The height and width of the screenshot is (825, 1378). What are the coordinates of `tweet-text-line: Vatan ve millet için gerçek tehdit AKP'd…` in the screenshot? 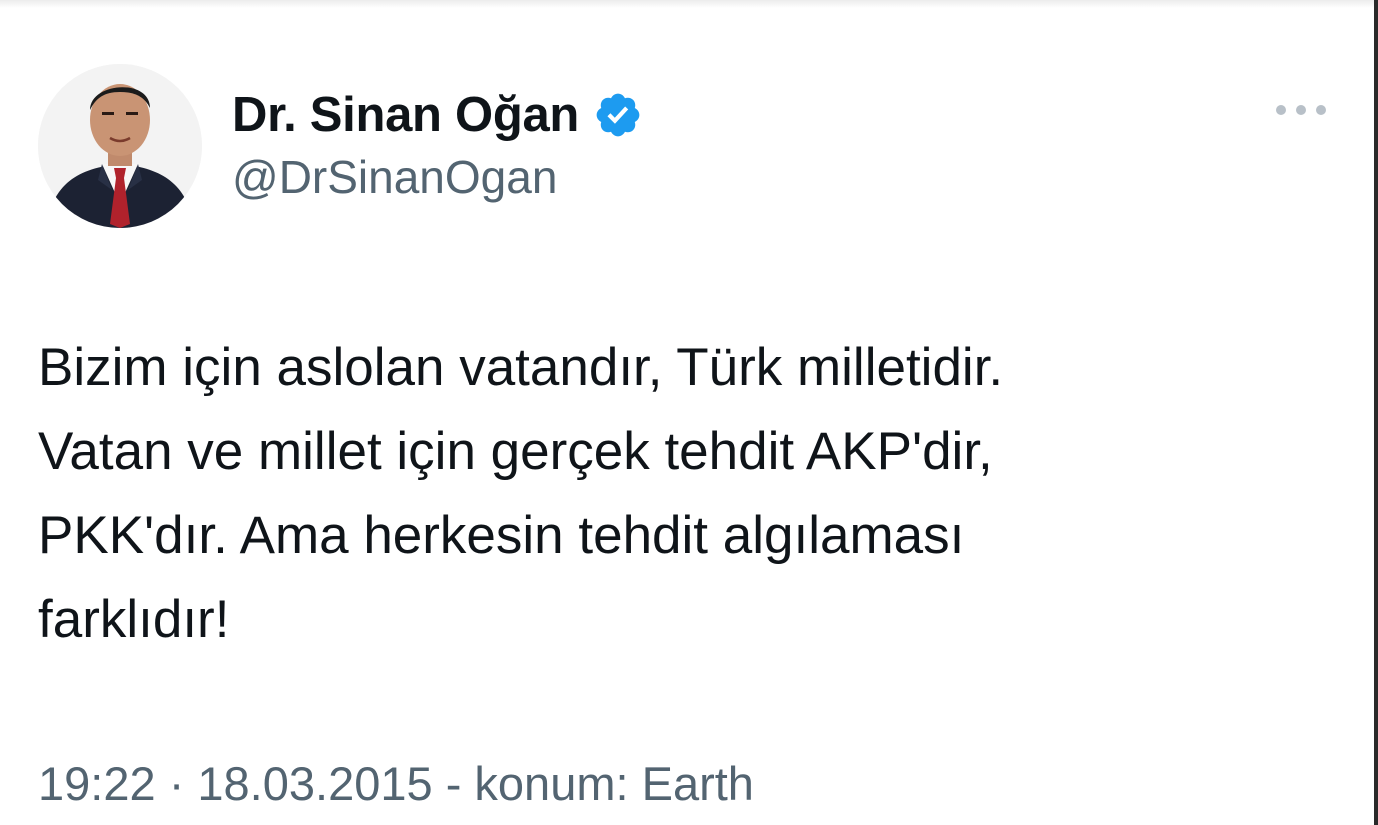 It's located at (515, 451).